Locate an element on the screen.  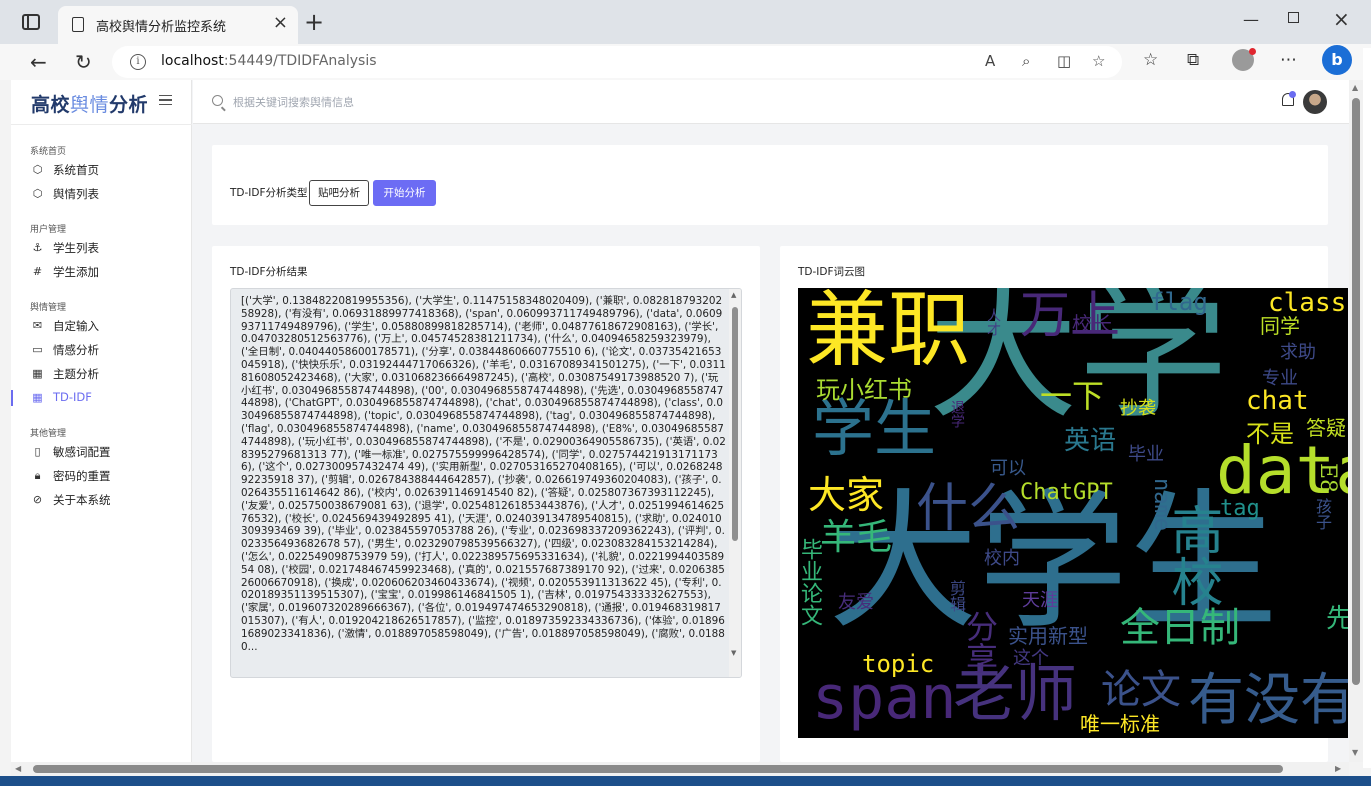
menu-toggle-icon is located at coordinates (165, 100).